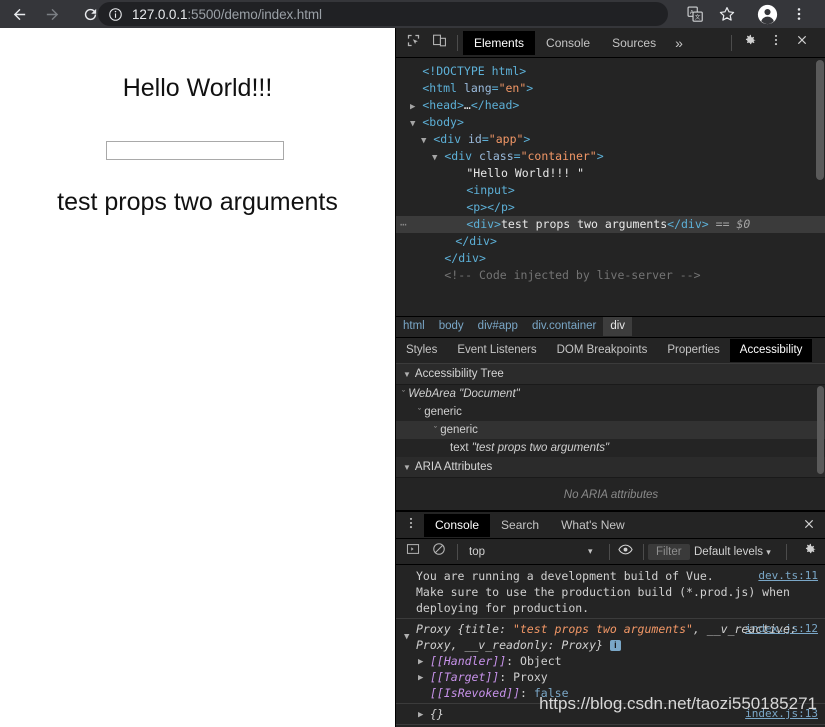  I want to click on aria-attributes-header: ▼ ARIA Attributes, so click(610, 467).